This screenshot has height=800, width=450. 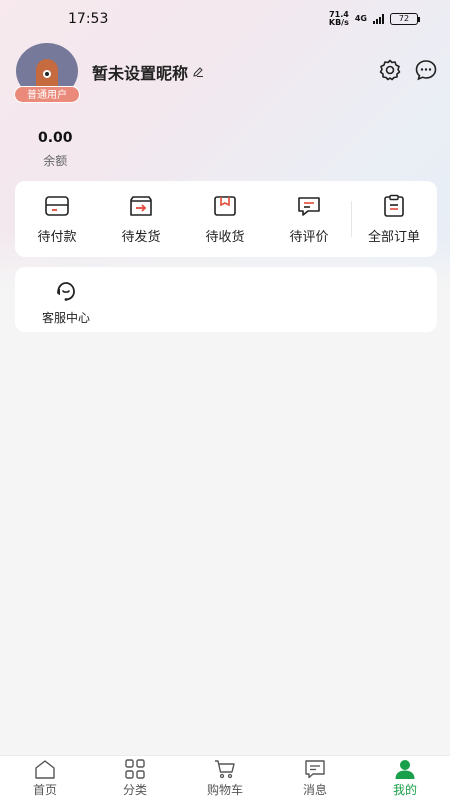 I want to click on tab-label: 我的, so click(x=404, y=789).